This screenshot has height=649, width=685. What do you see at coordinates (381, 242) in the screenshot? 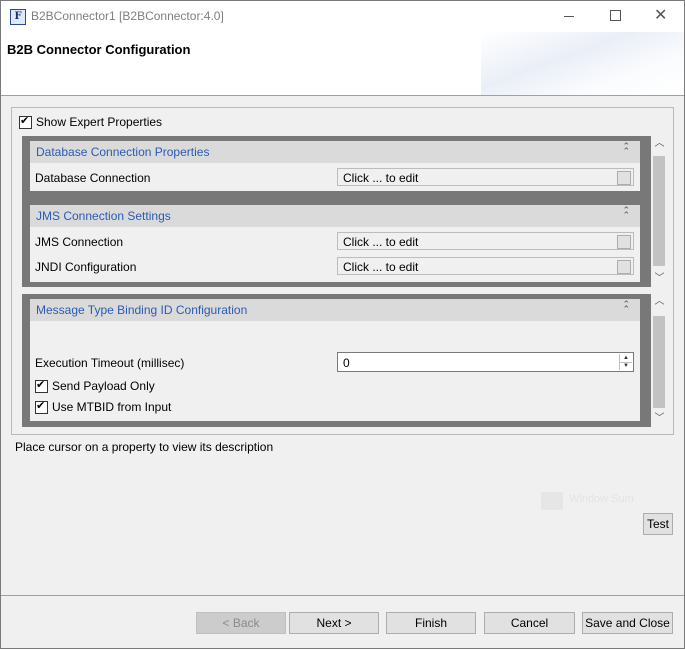
I see `jms-connection-value: Click ... to edit` at bounding box center [381, 242].